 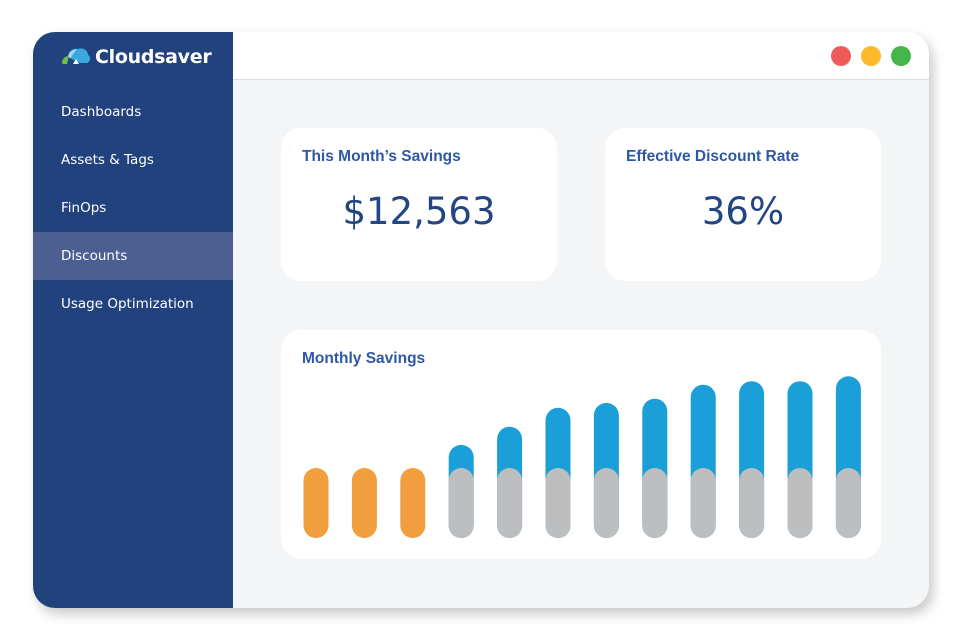 I want to click on top-bar, so click(x=581, y=56).